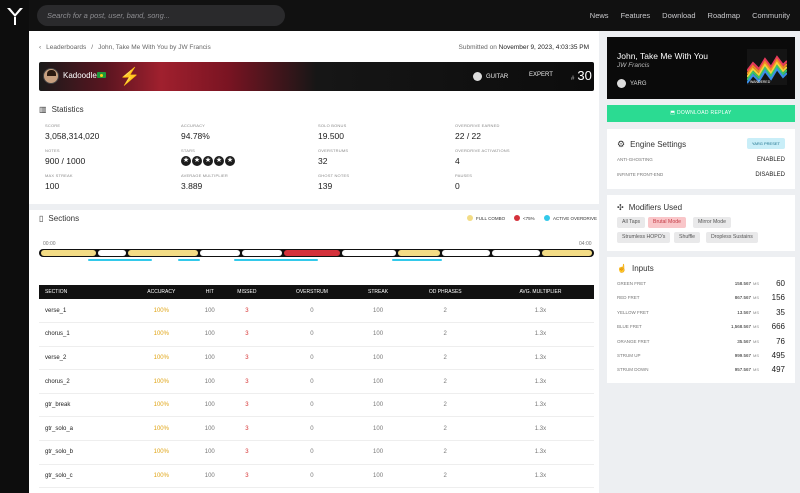  What do you see at coordinates (43, 109) in the screenshot?
I see `bar-chart-icon: ▥` at bounding box center [43, 109].